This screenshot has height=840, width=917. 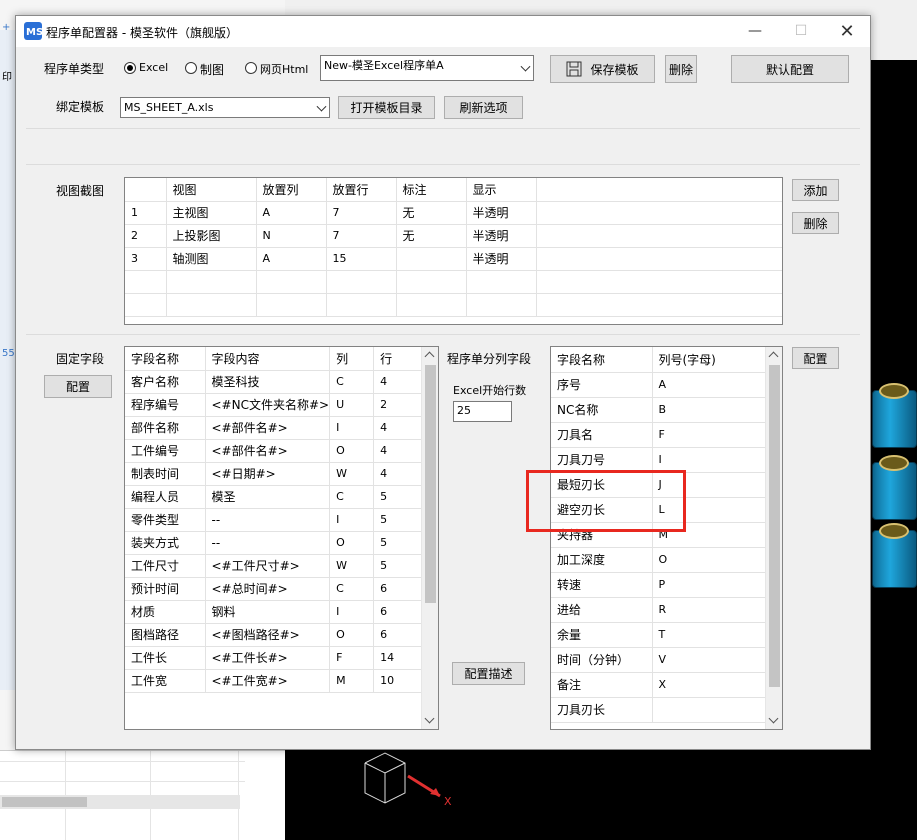 What do you see at coordinates (490, 390) in the screenshot?
I see `excel-start-row-label: Excel开始行数` at bounding box center [490, 390].